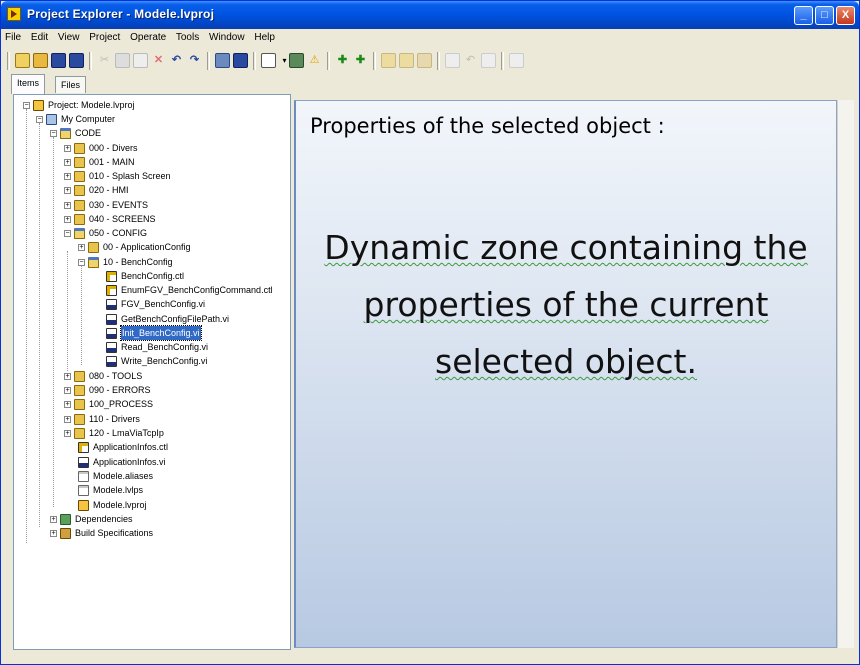 The height and width of the screenshot is (665, 860). What do you see at coordinates (110, 490) in the screenshot?
I see `tree-item-file: Modele.lvlps` at bounding box center [110, 490].